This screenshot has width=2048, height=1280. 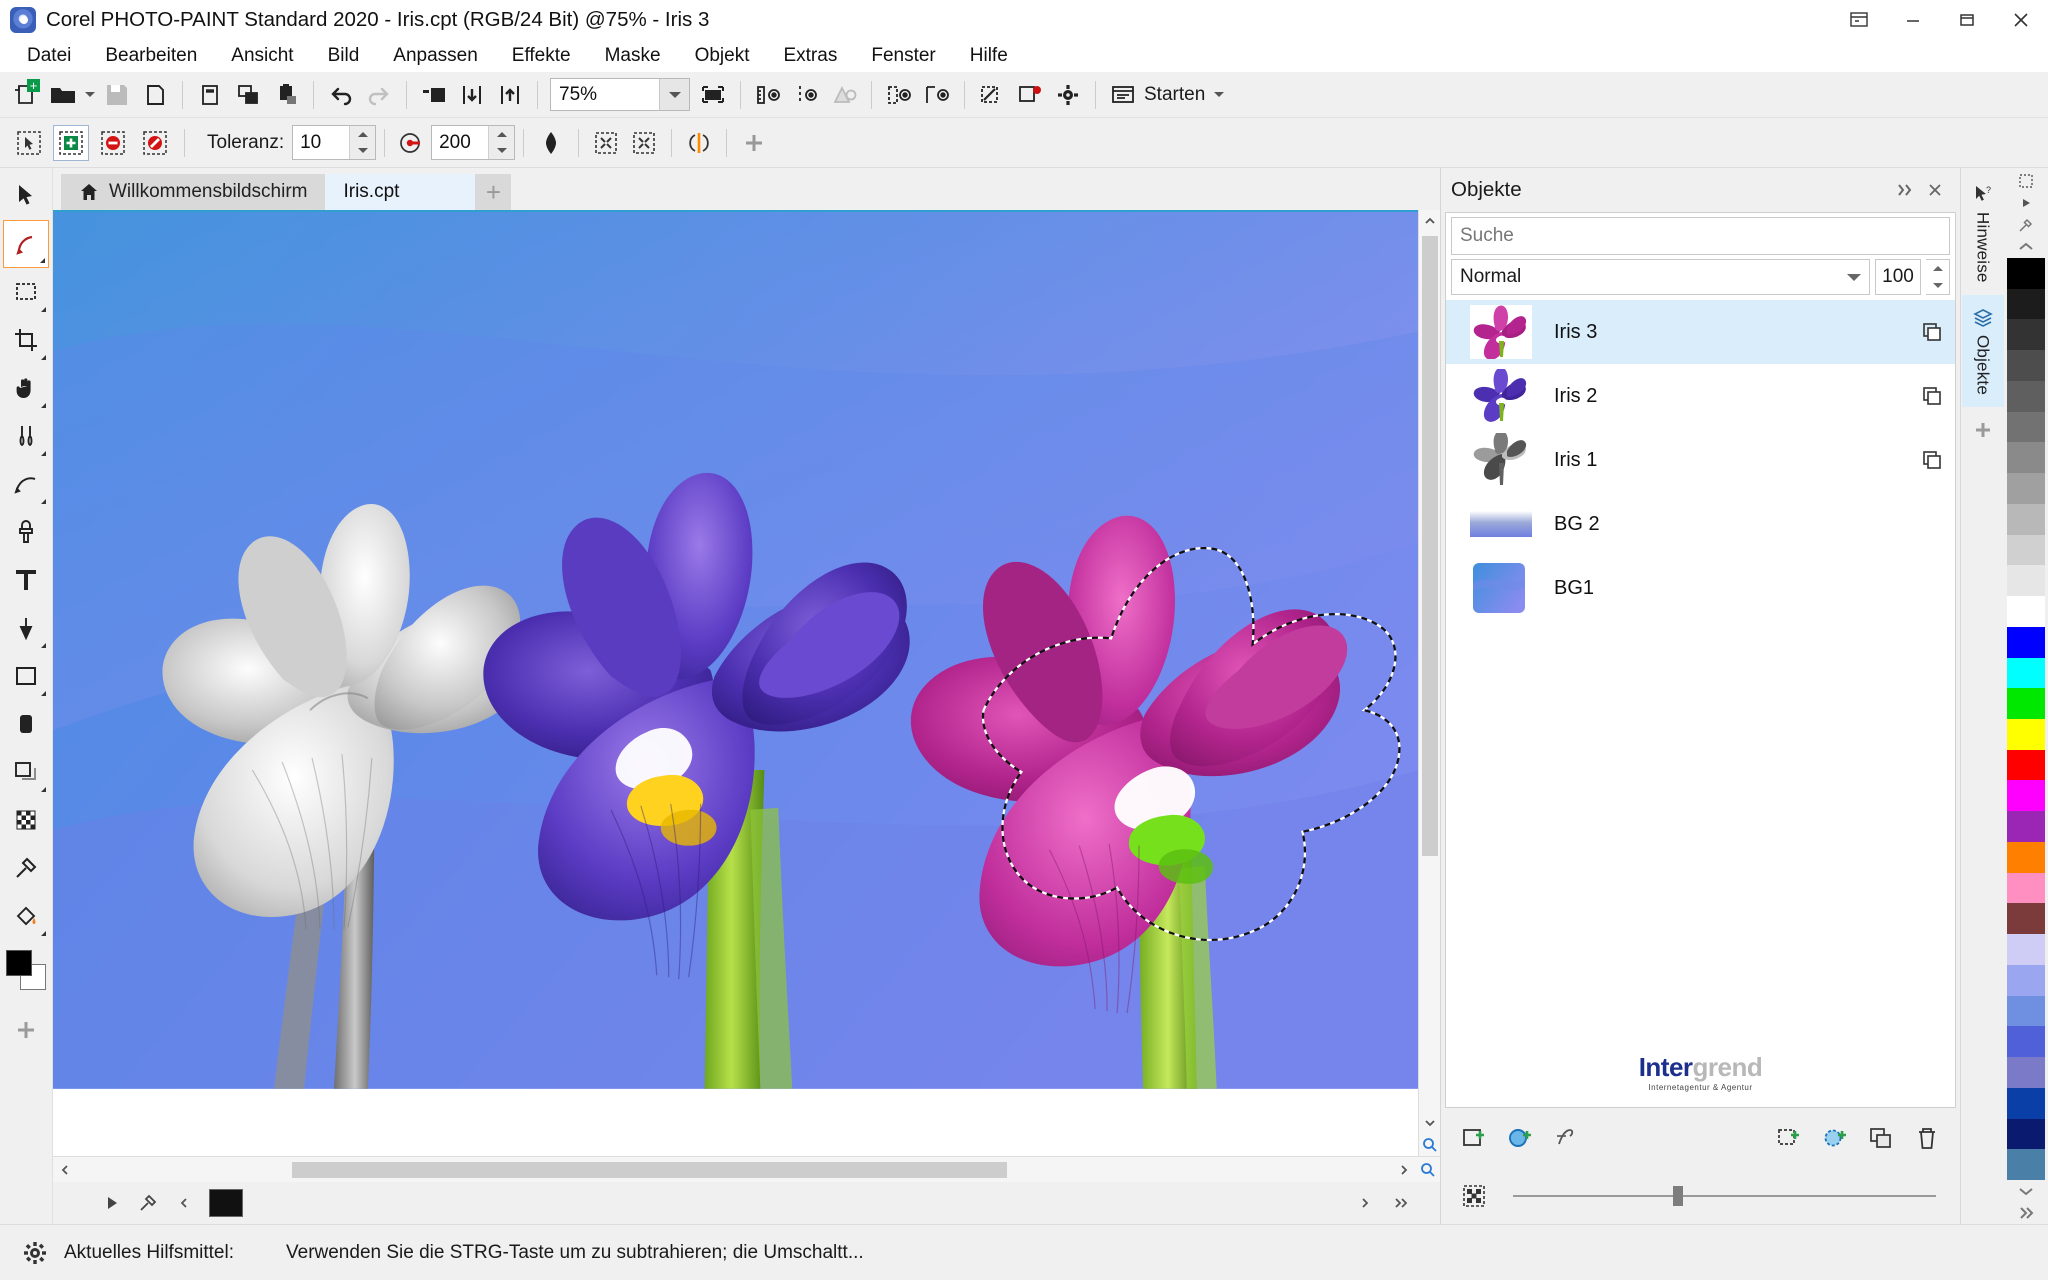 I want to click on object-row-iris-2: Iris 2, so click(x=1700, y=396).